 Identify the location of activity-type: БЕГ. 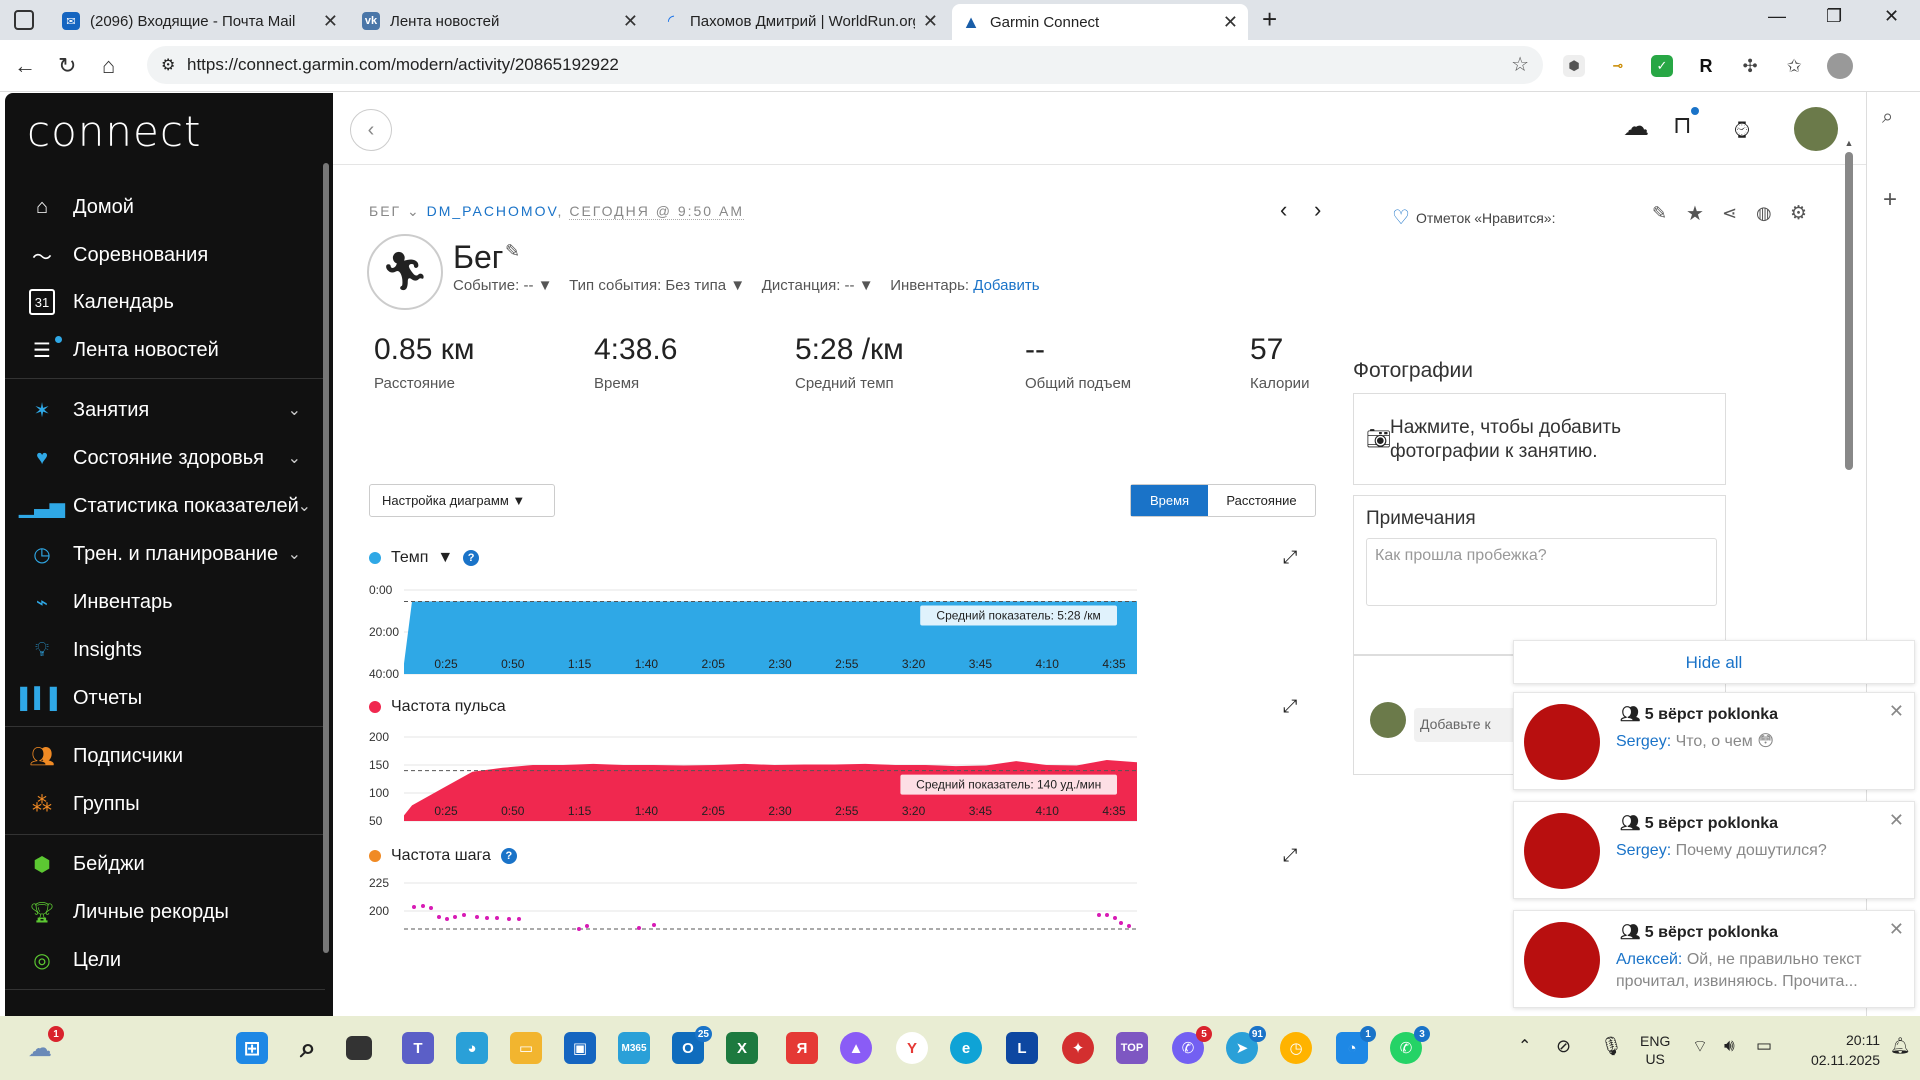
(385, 211).